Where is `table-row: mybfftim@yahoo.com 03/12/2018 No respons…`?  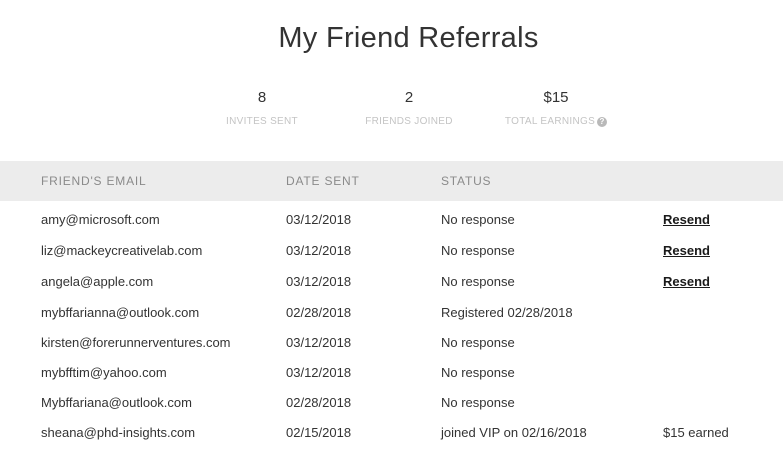
table-row: mybfftim@yahoo.com 03/12/2018 No respons… is located at coordinates (391, 369).